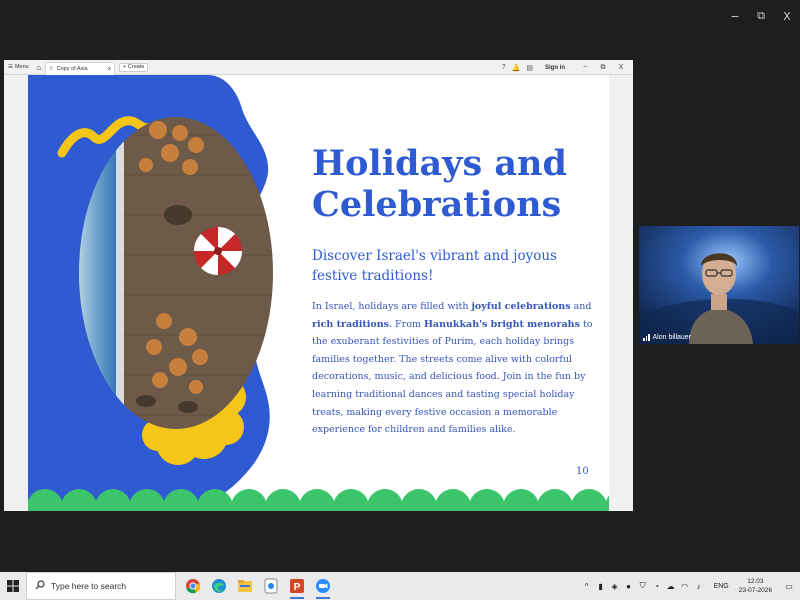 The image size is (800, 600). What do you see at coordinates (672, 337) in the screenshot?
I see `participant-name: Alon billauer` at bounding box center [672, 337].